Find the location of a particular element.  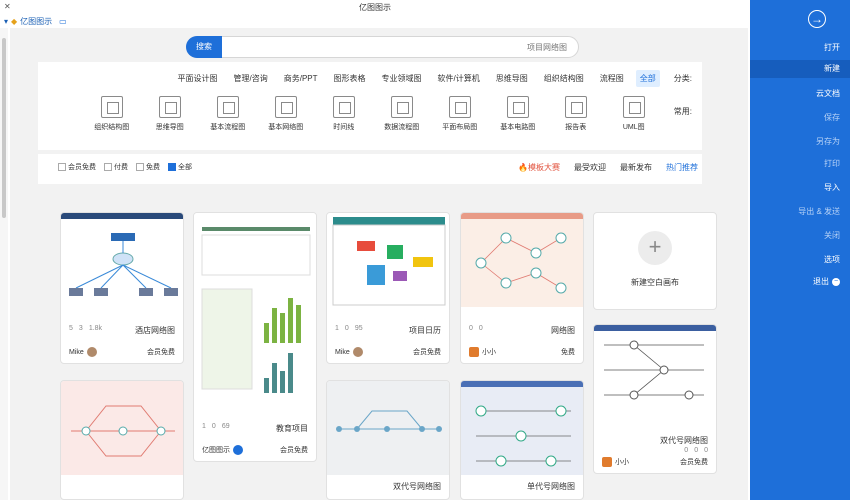

common-floor-plan: 平面布局图 is located at coordinates (460, 114).